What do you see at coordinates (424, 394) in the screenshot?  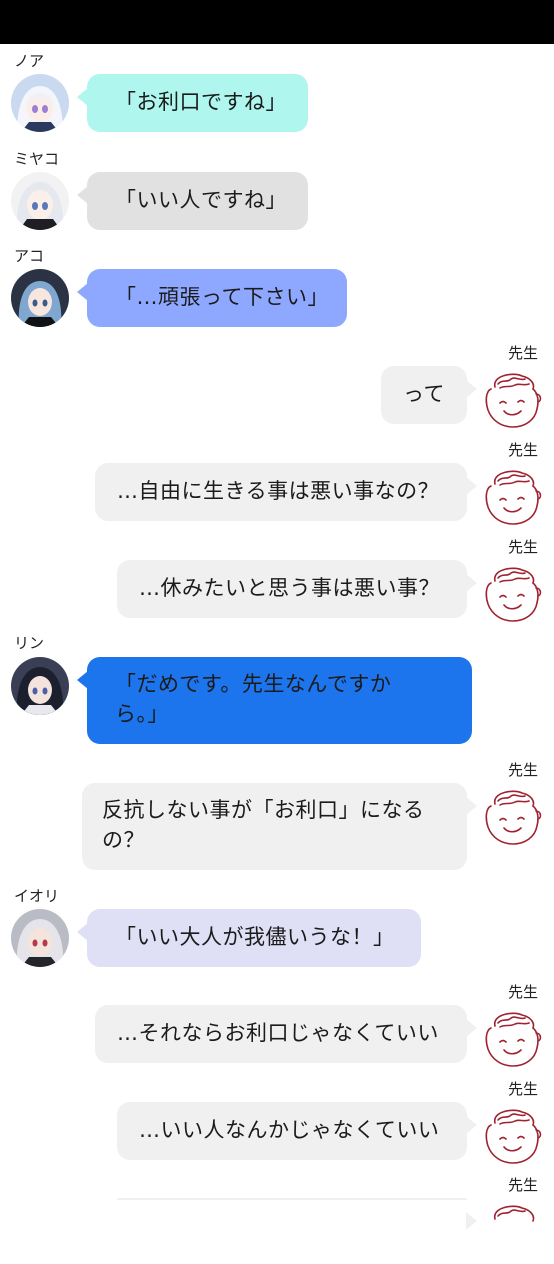 I see `message-text: って` at bounding box center [424, 394].